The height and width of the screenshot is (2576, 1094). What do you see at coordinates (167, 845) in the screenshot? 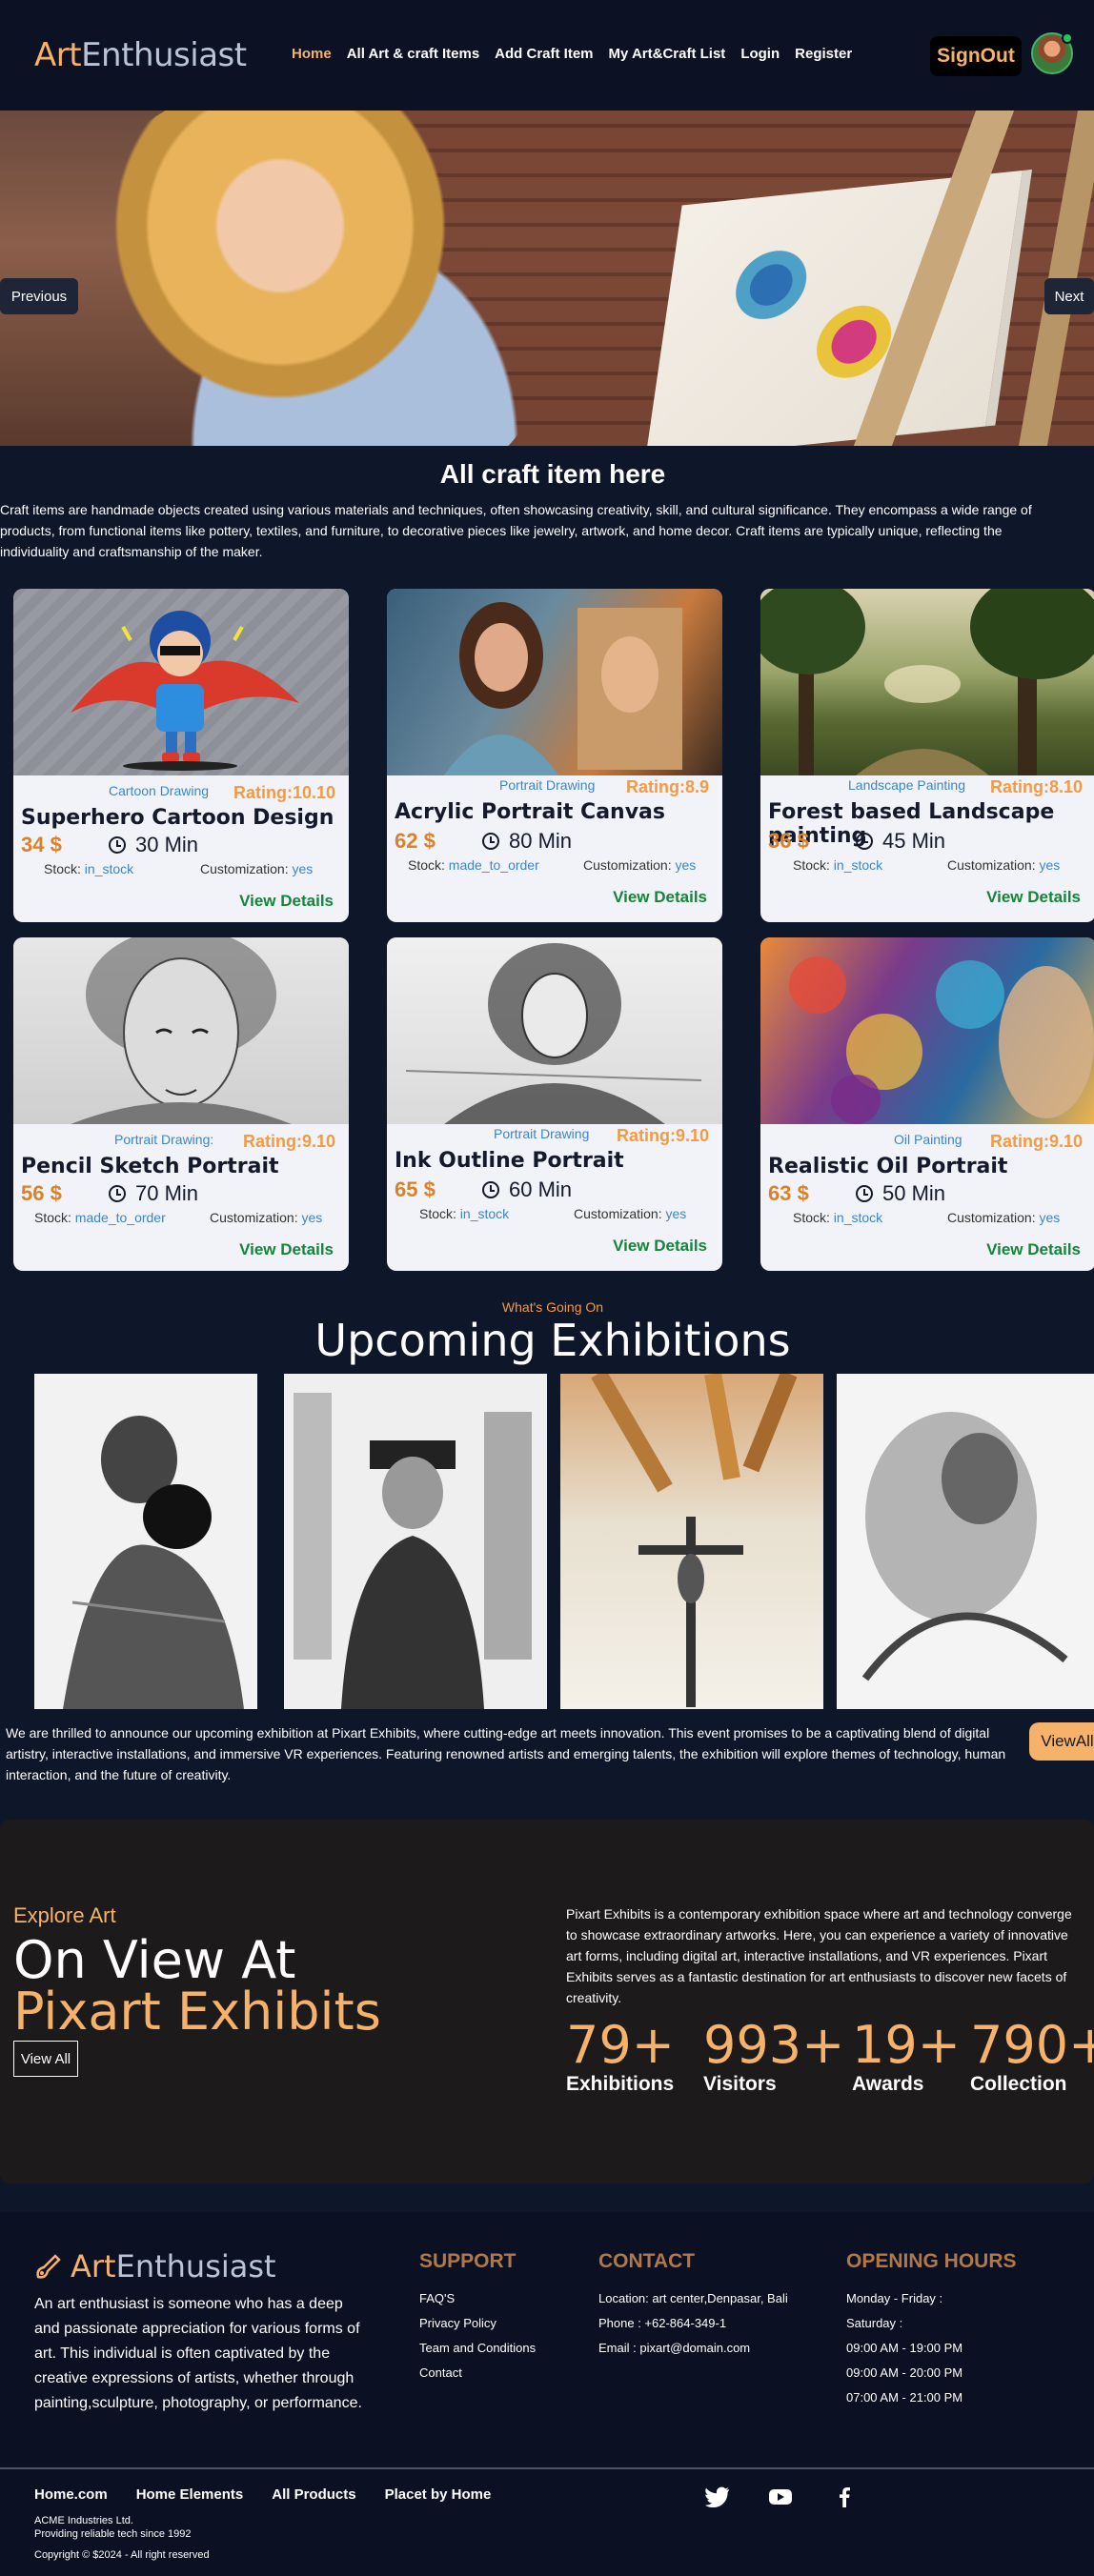
I see `card-time-value: 30 Min` at bounding box center [167, 845].